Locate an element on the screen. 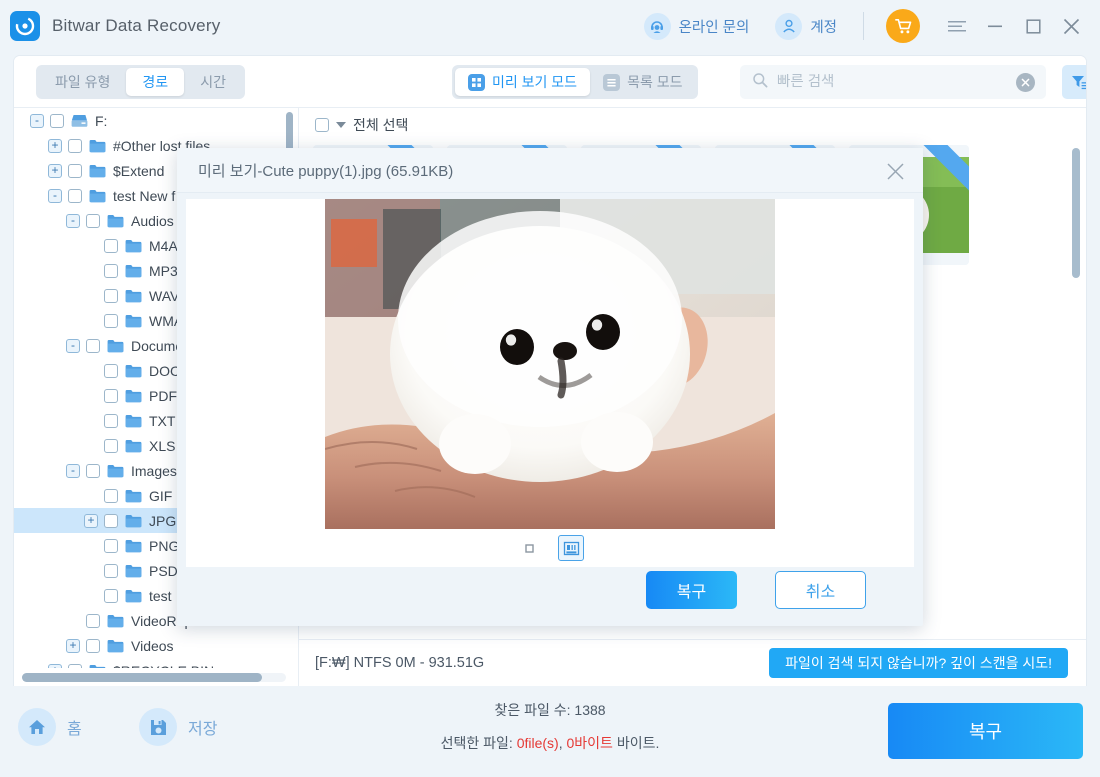 Image resolution: width=1100 pixels, height=777 pixels. content-toolbar: 파일 유형 경로 시간 미리 보기 모드 목록 모드 빠른 검색 is located at coordinates (550, 82).